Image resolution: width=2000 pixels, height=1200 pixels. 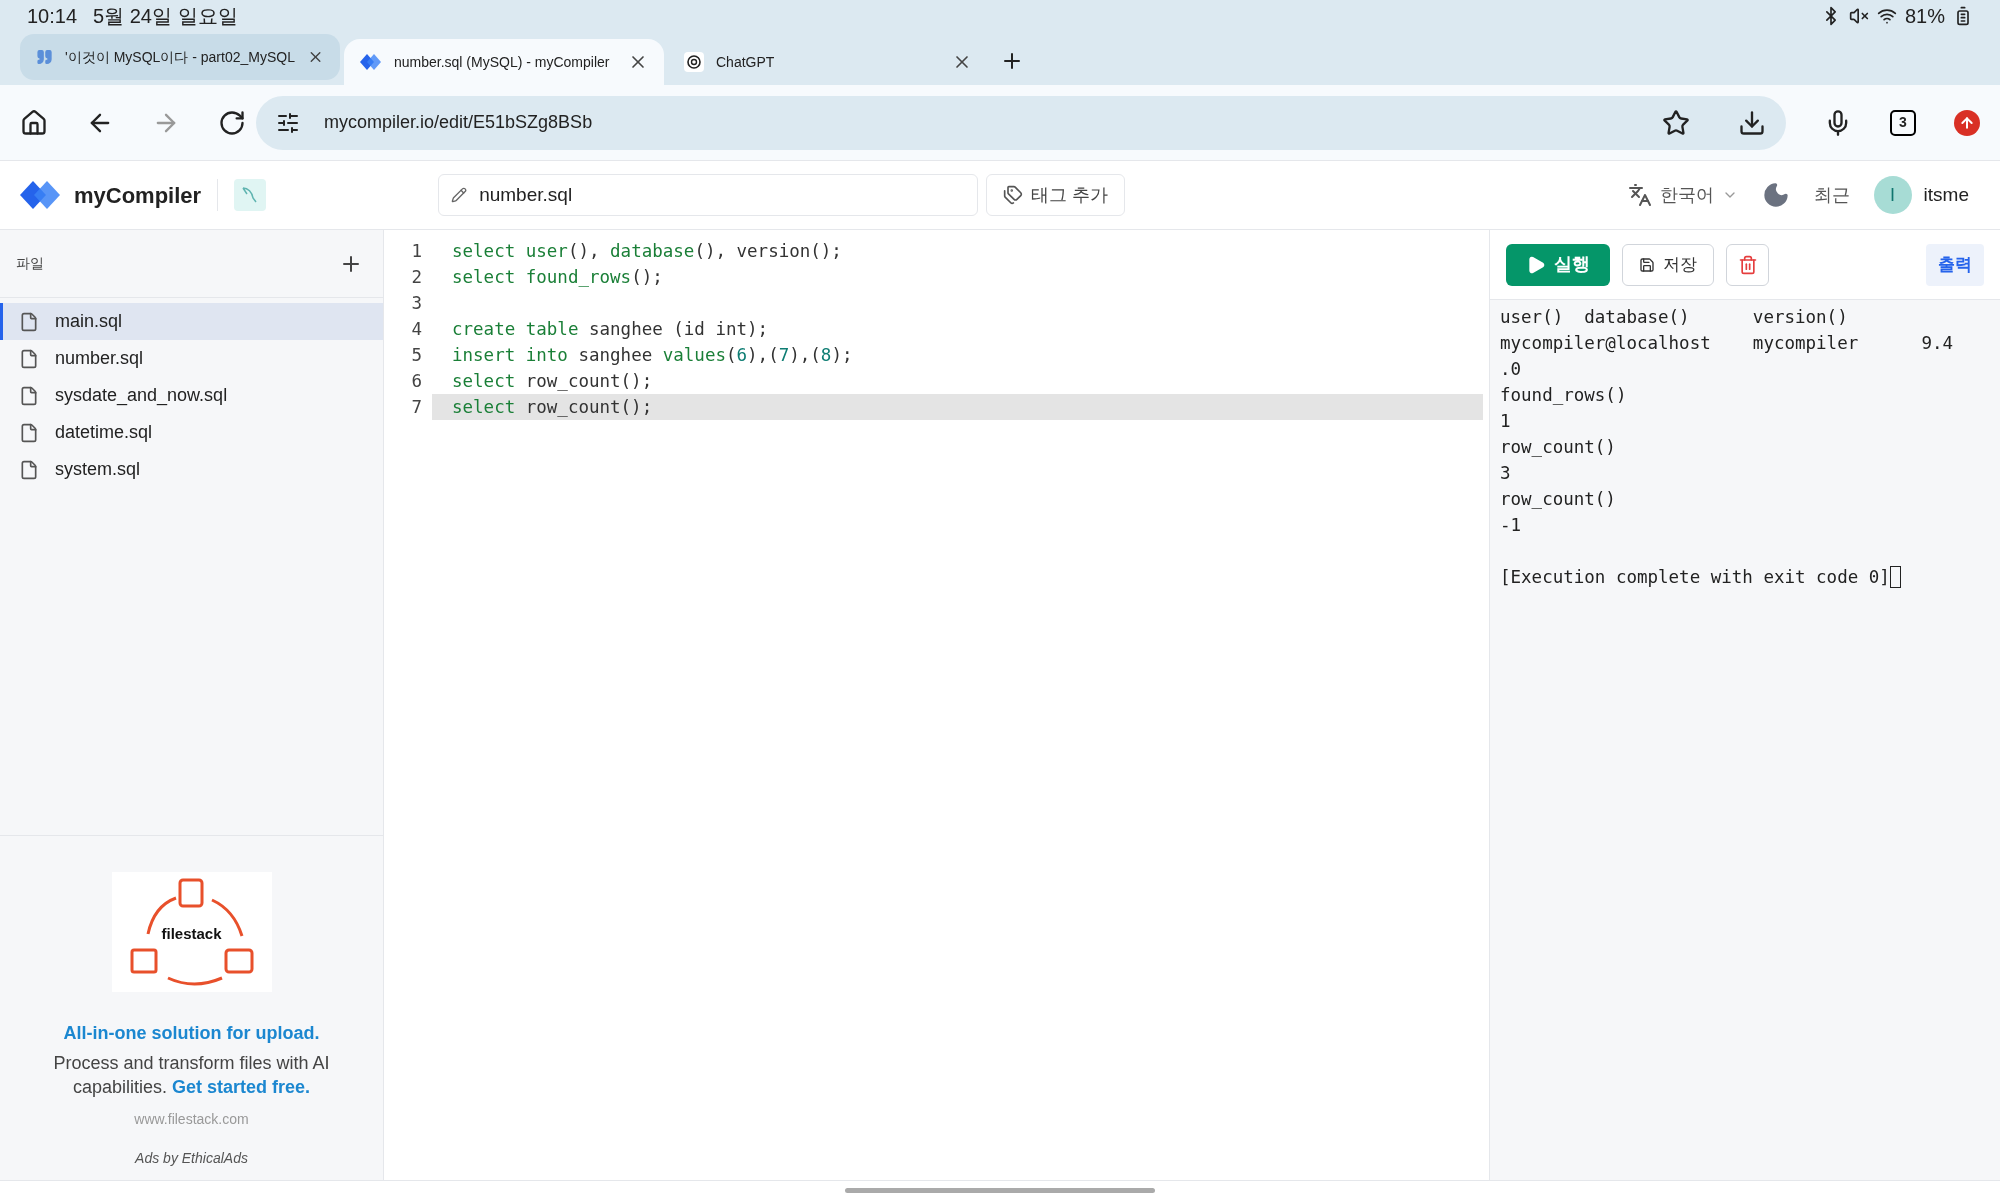 I want to click on trash-icon, so click(x=1747, y=264).